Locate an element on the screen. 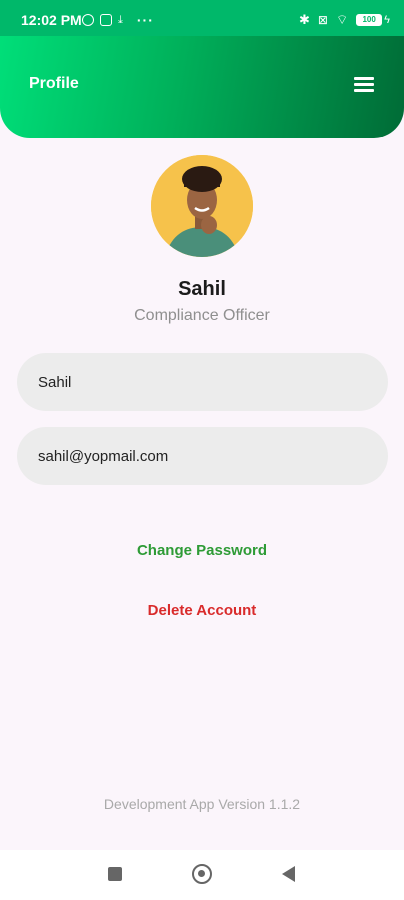 Image resolution: width=404 pixels, height=900 pixels. status-notification-icons: ⤓ ··· is located at coordinates (118, 20).